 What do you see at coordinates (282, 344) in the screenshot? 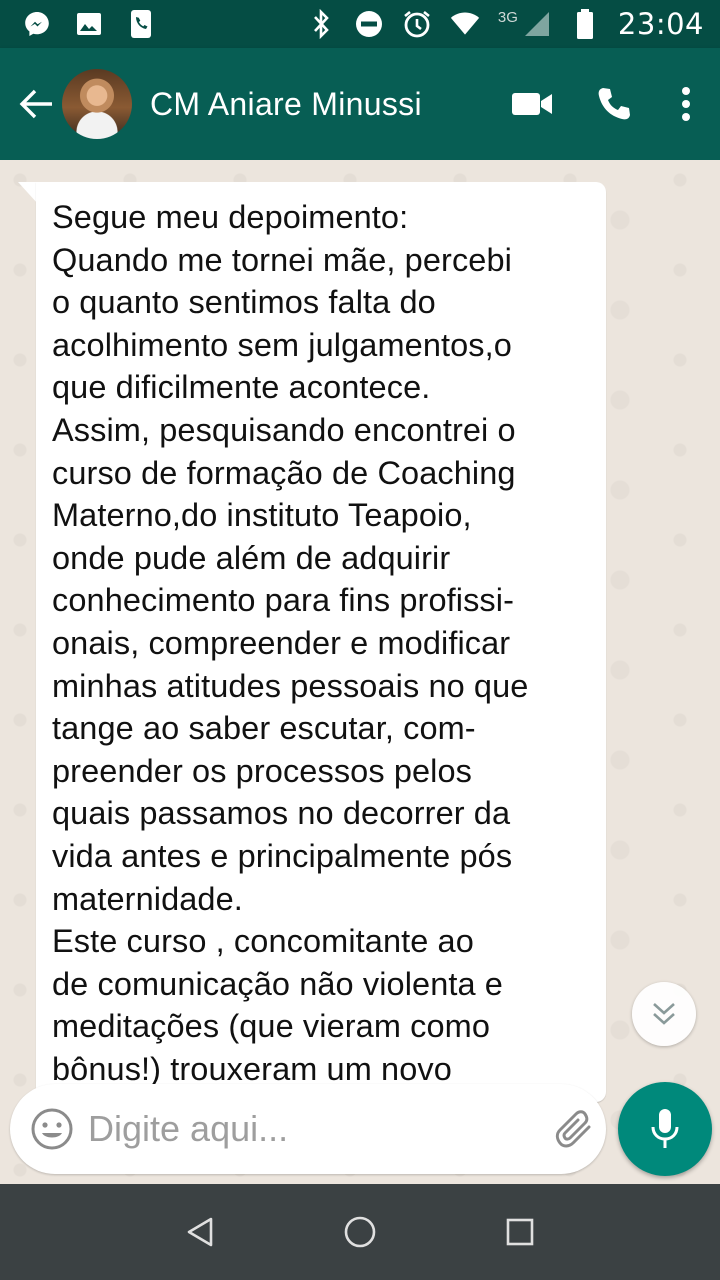
I see `message-line: acolhimento sem julgamentos,o` at bounding box center [282, 344].